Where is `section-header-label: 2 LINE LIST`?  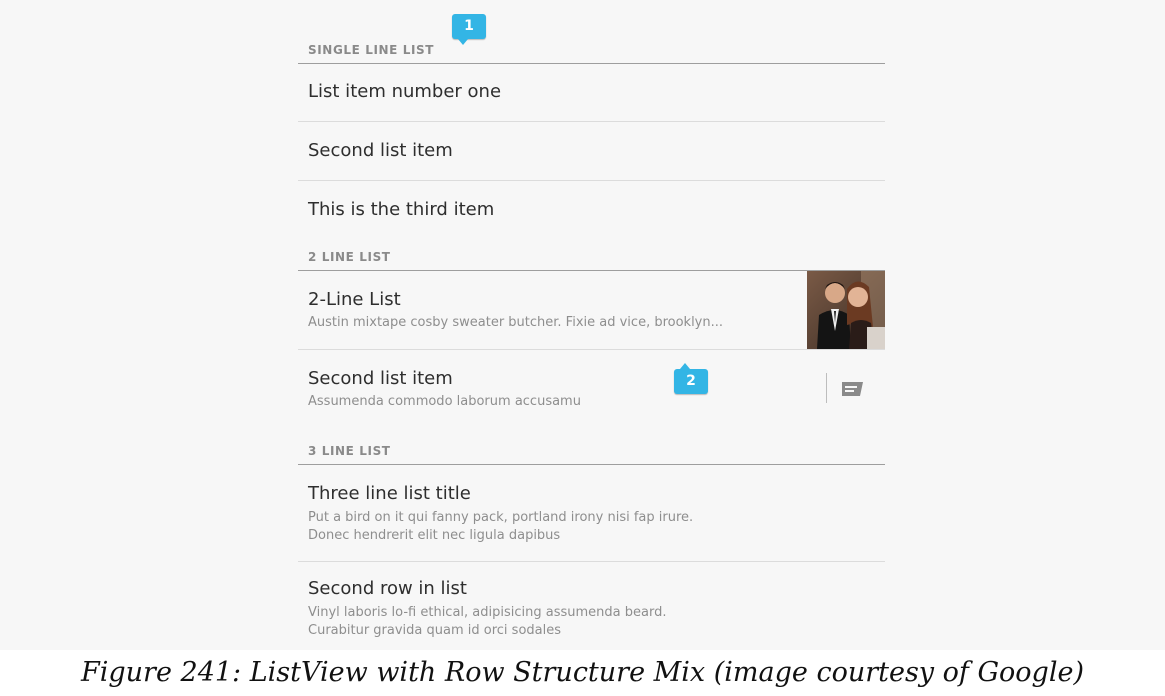 section-header-label: 2 LINE LIST is located at coordinates (349, 257).